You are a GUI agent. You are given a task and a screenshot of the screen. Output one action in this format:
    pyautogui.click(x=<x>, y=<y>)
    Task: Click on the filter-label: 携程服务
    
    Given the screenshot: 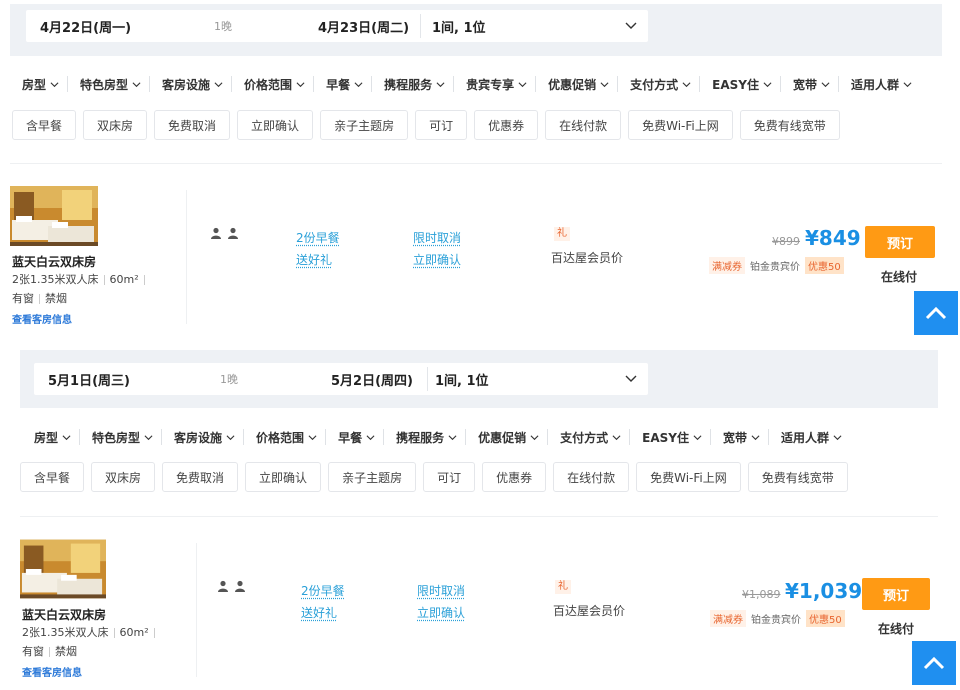 What is the action you would take?
    pyautogui.click(x=408, y=84)
    